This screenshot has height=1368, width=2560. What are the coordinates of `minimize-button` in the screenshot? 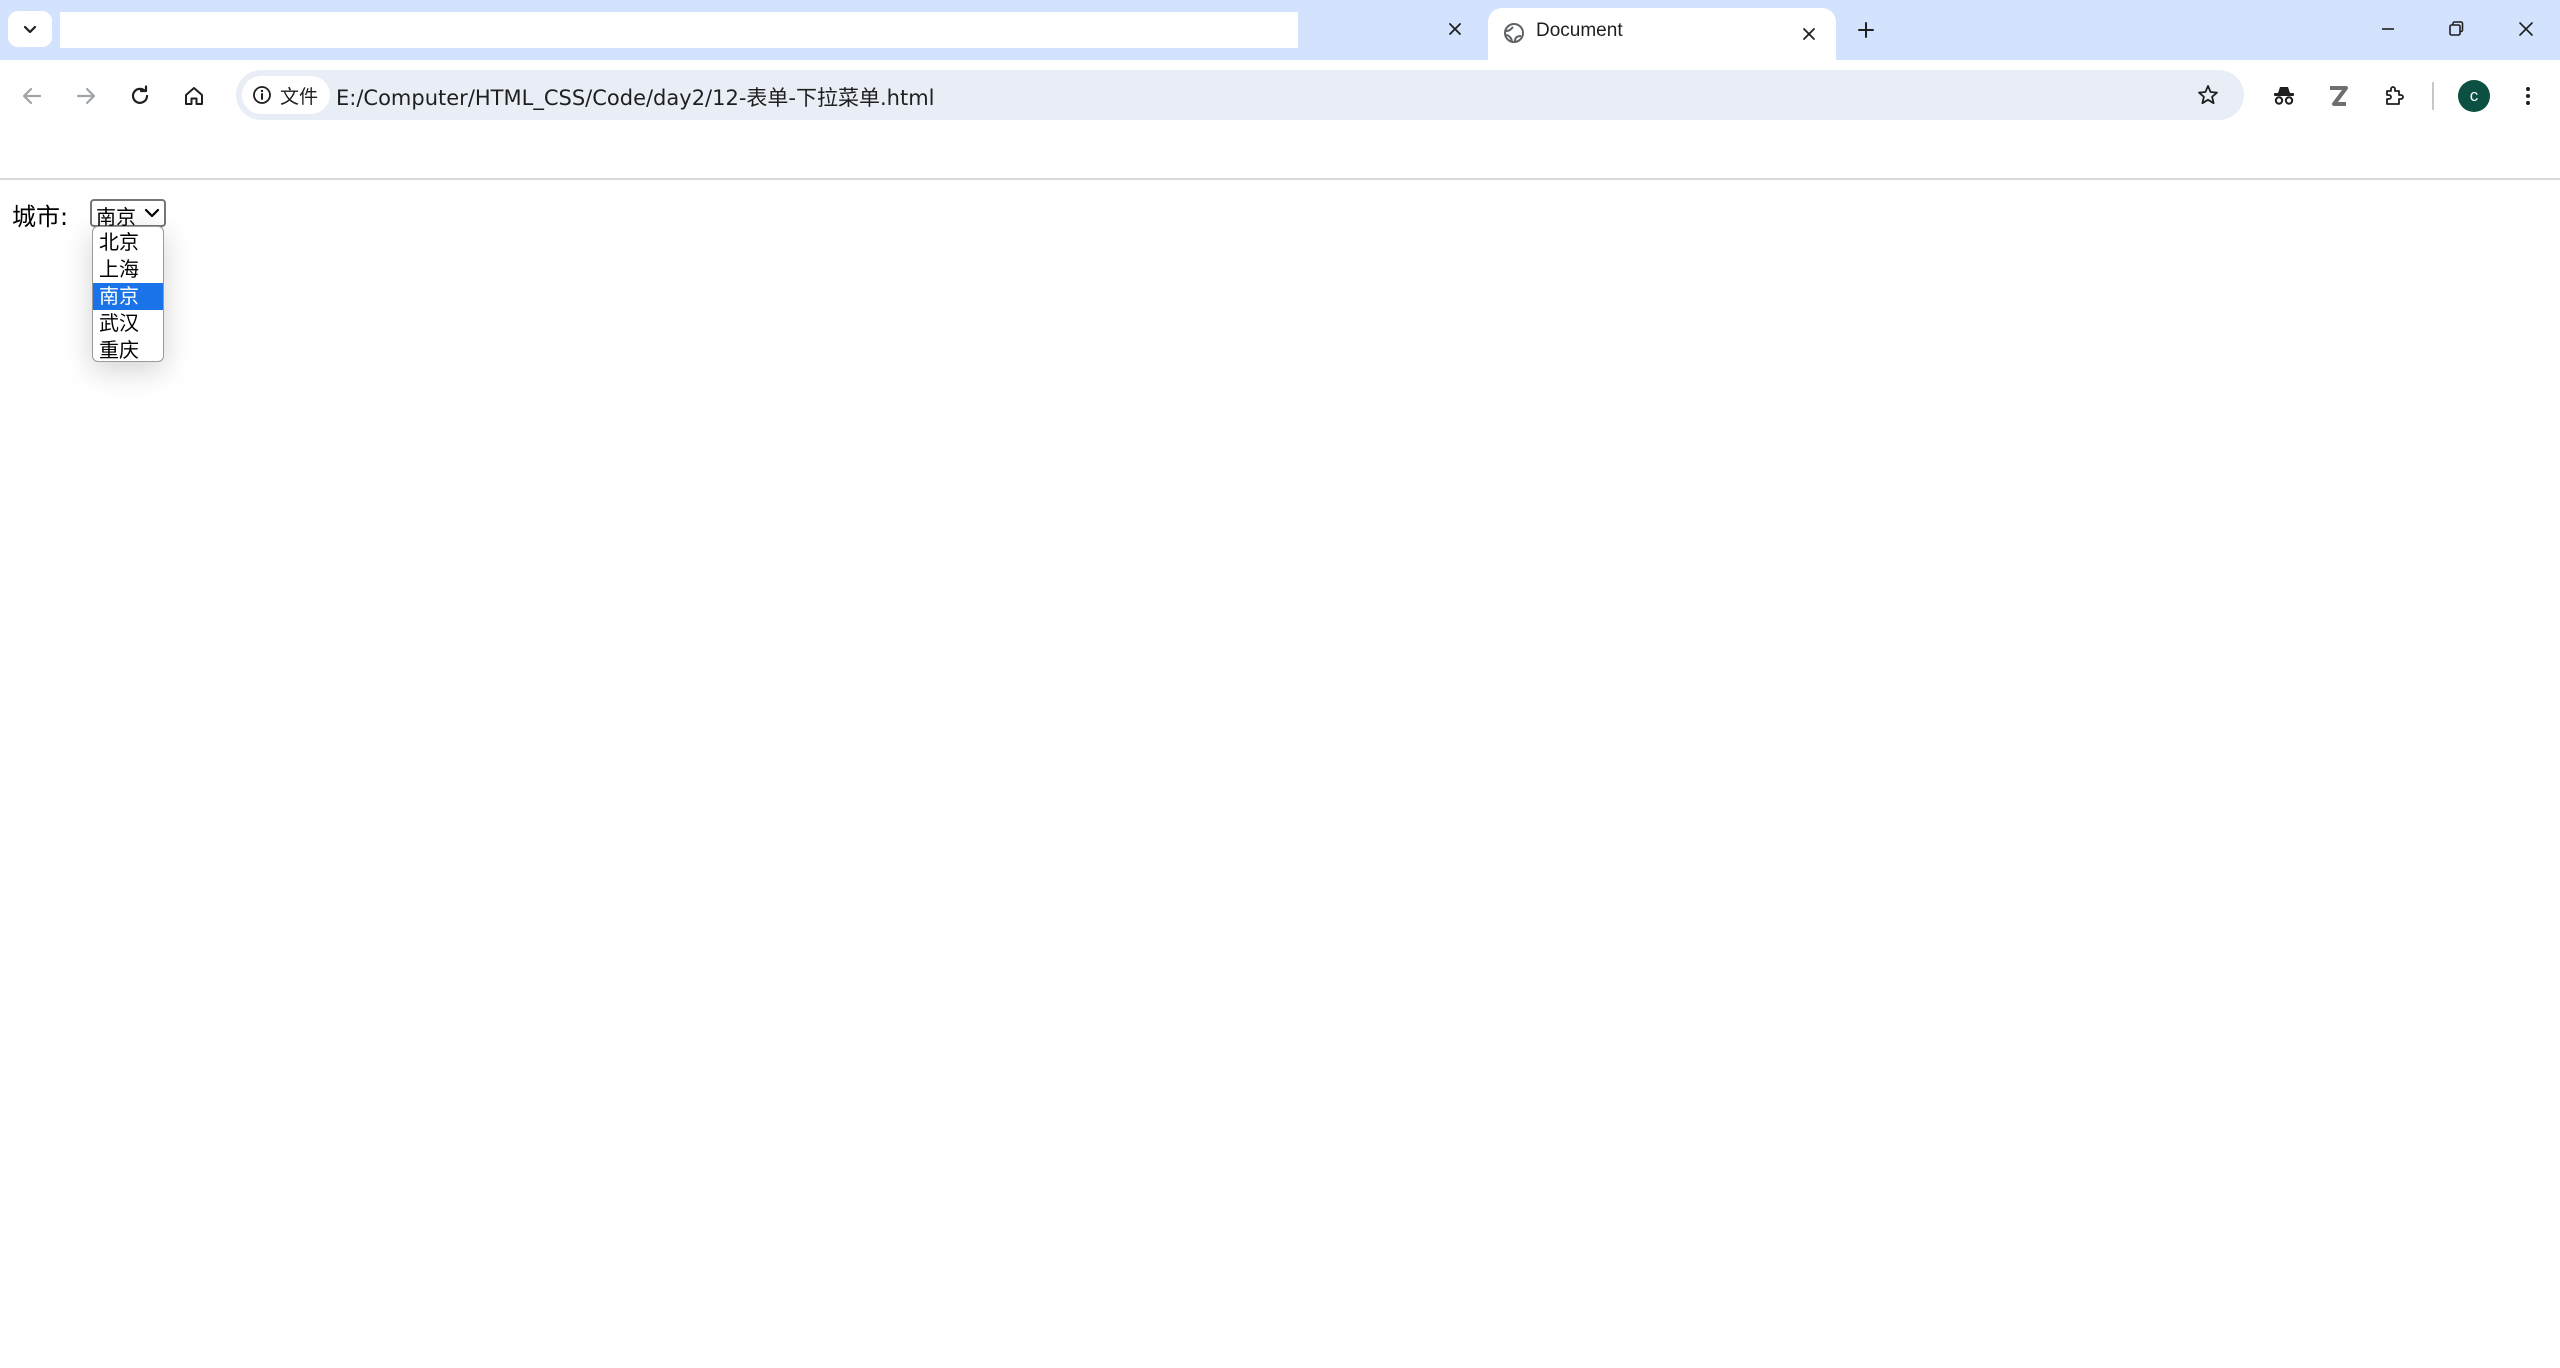 It's located at (2388, 29).